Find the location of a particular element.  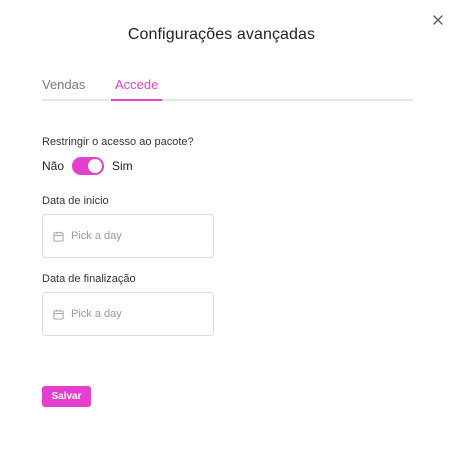

restrict-access-toggle-row: Não Sim is located at coordinates (87, 166).